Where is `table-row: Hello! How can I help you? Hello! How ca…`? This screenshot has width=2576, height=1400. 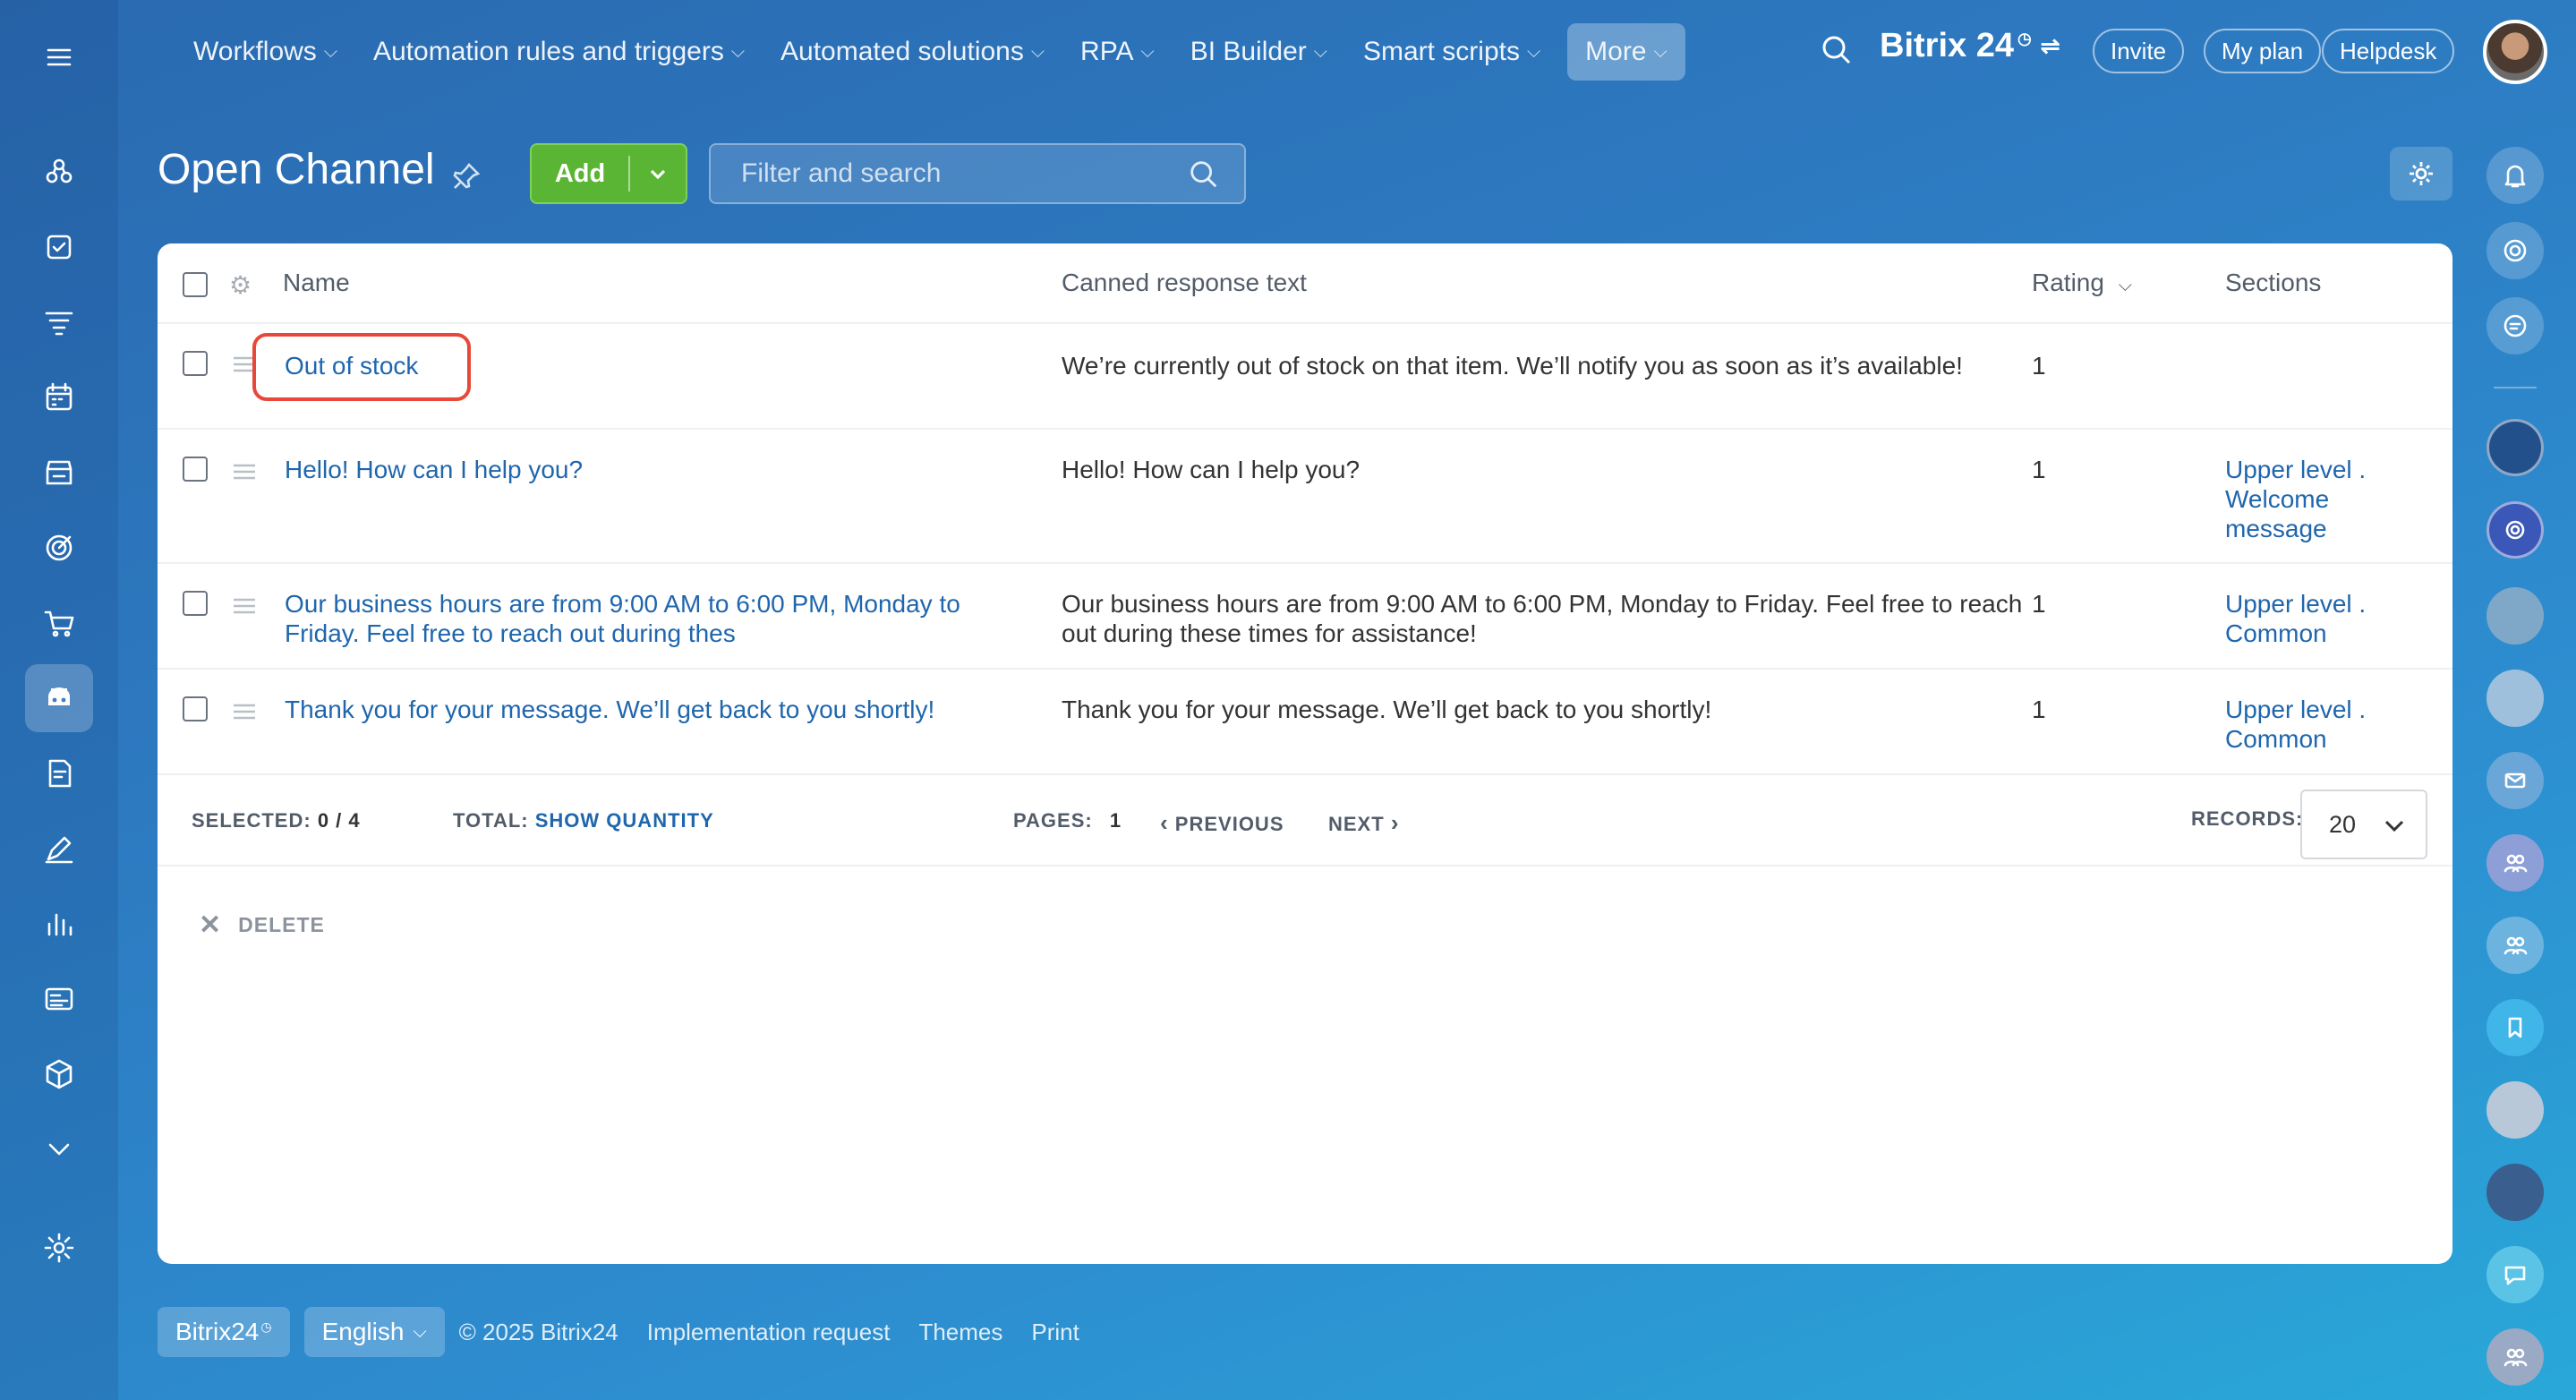
table-row: Hello! How can I help you? Hello! How ca… is located at coordinates (1305, 497).